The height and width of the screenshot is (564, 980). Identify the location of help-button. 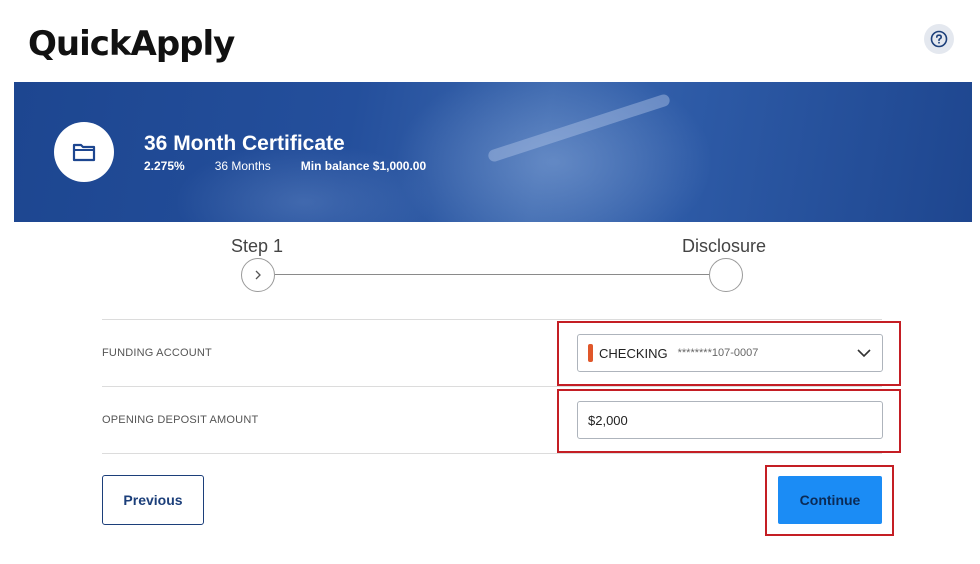
(939, 39).